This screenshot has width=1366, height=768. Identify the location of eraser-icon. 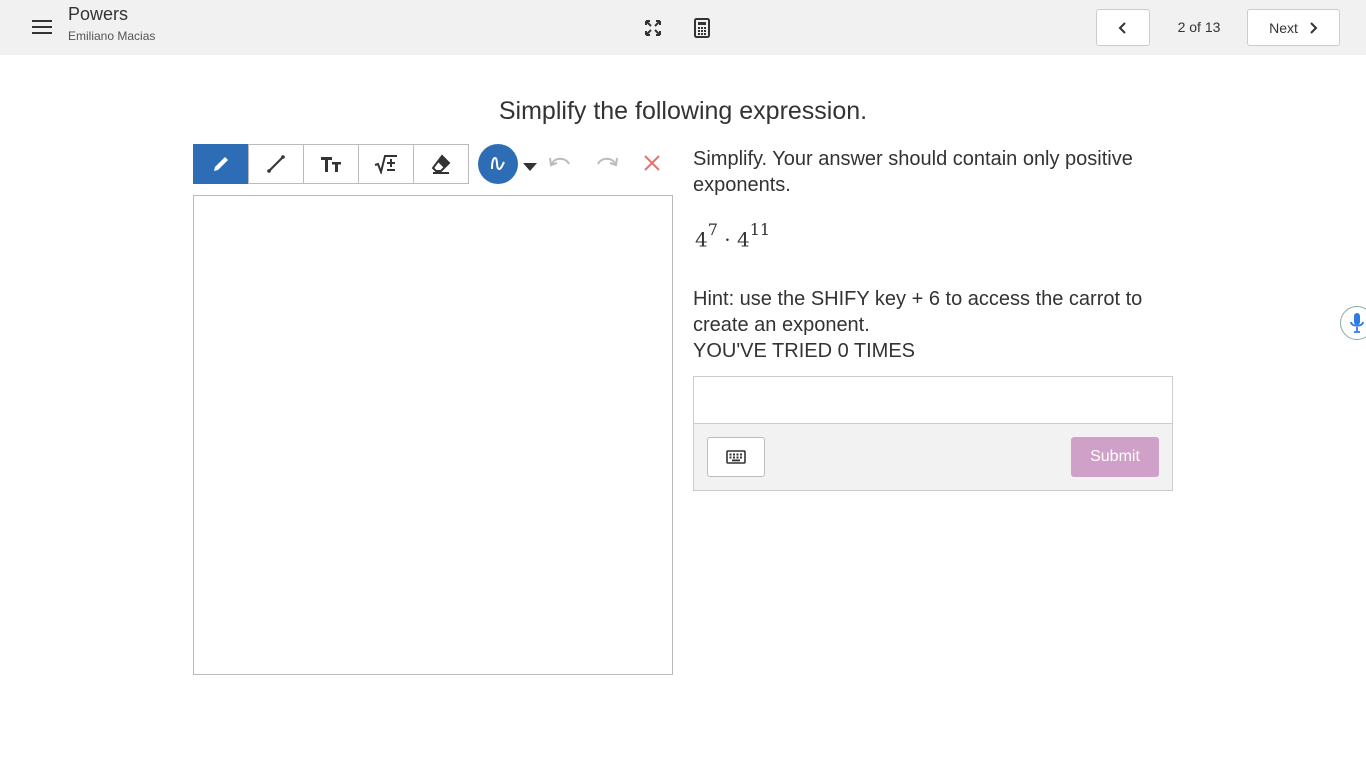
(441, 164).